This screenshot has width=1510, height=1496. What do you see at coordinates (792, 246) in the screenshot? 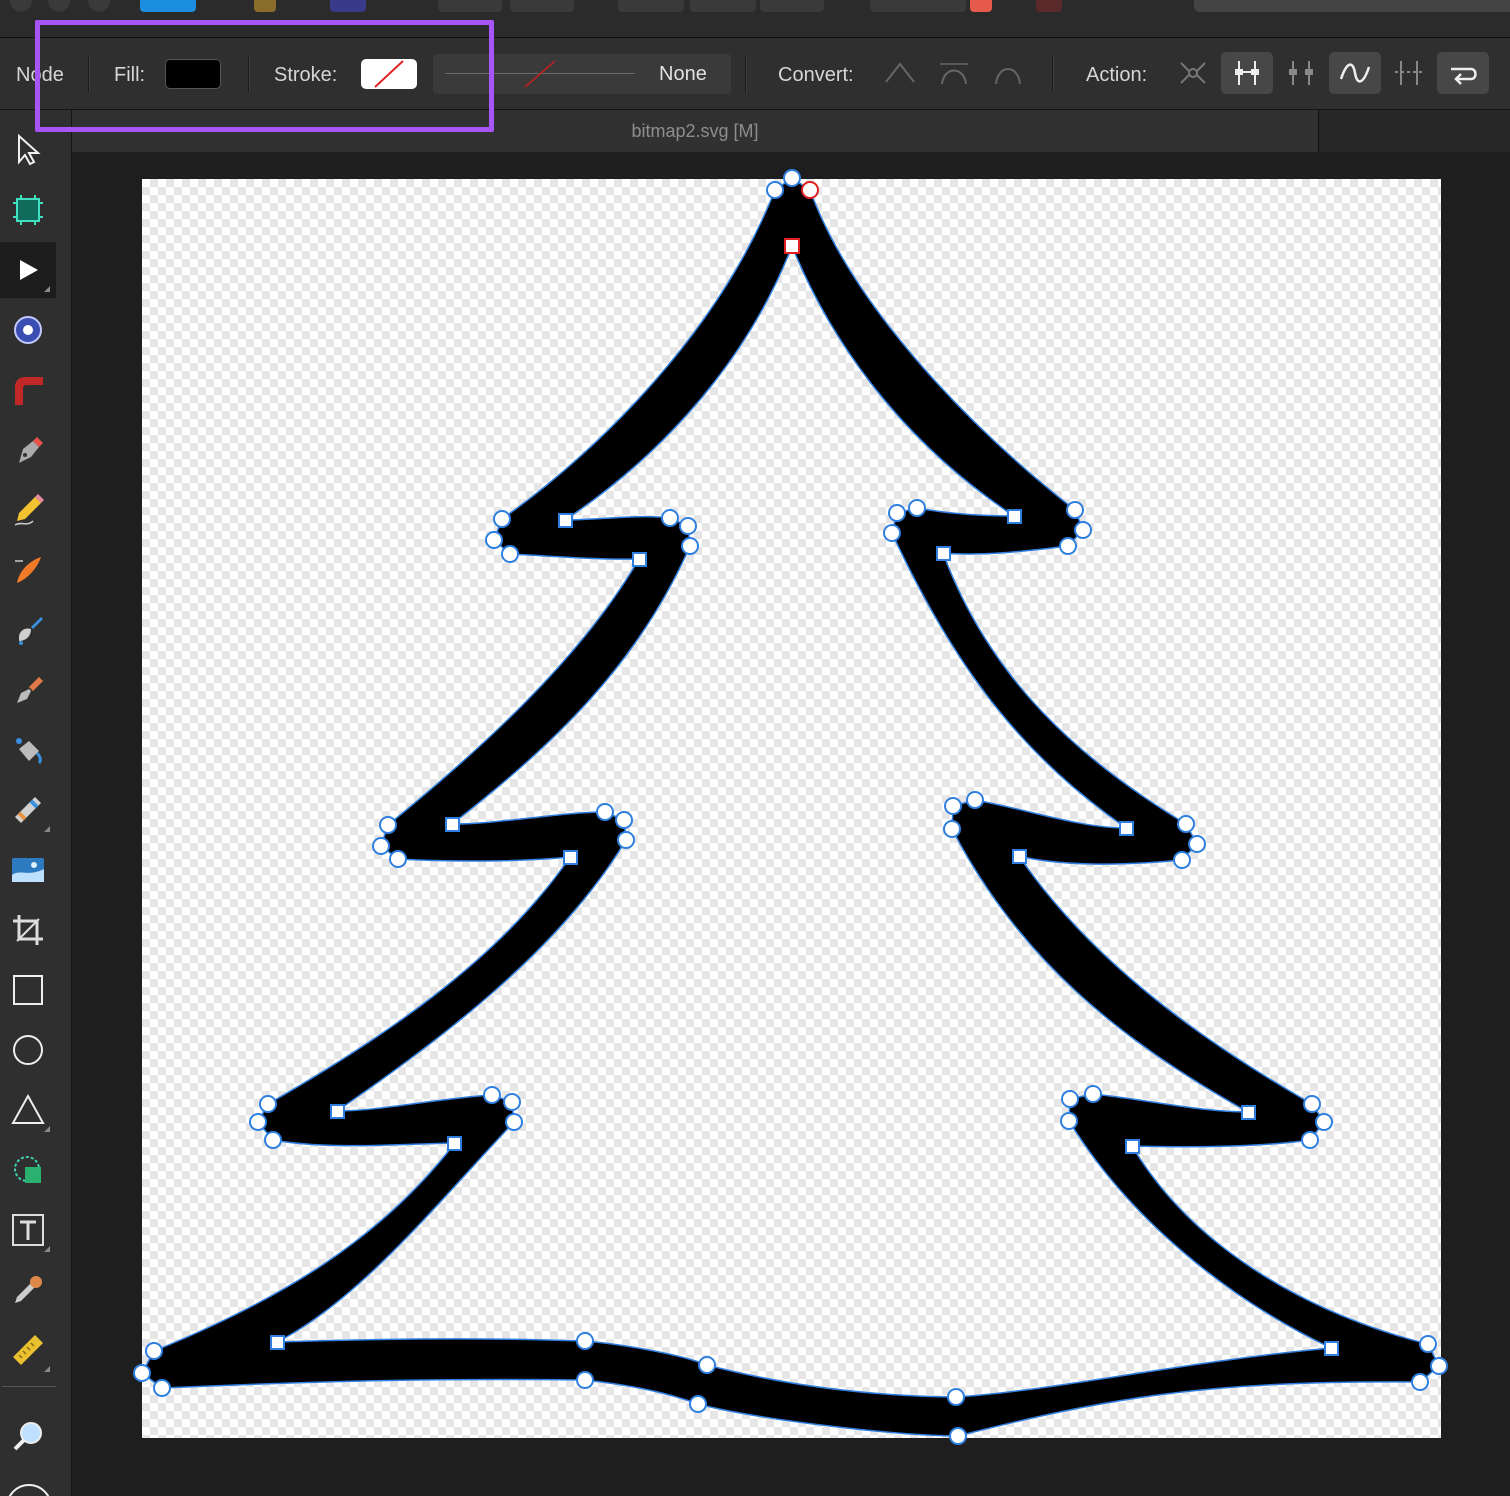
I see `selected-node` at bounding box center [792, 246].